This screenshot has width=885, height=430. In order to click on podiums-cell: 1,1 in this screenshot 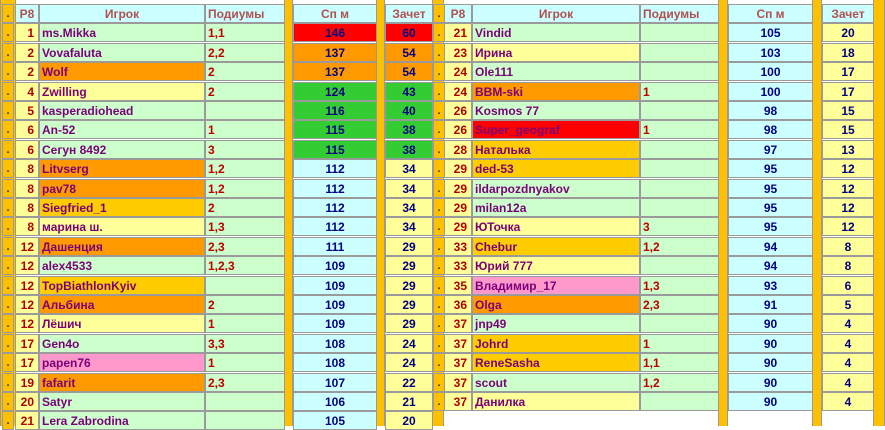, I will do `click(245, 33)`.